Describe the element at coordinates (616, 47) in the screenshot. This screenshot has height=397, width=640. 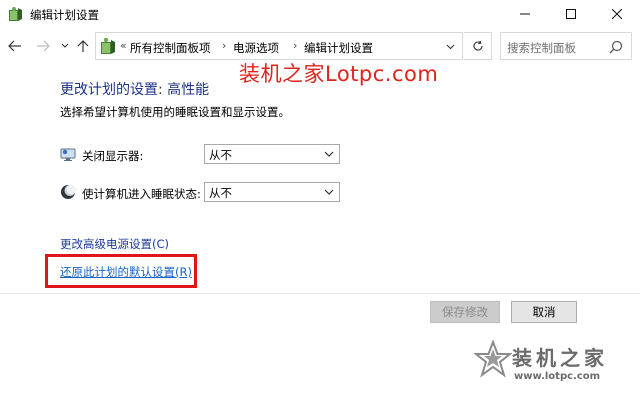
I see `search-icon` at that location.